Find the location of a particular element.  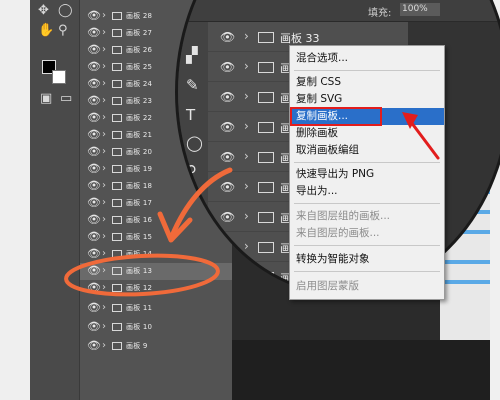

hand-tool-icon: ✋ is located at coordinates (46, 31).